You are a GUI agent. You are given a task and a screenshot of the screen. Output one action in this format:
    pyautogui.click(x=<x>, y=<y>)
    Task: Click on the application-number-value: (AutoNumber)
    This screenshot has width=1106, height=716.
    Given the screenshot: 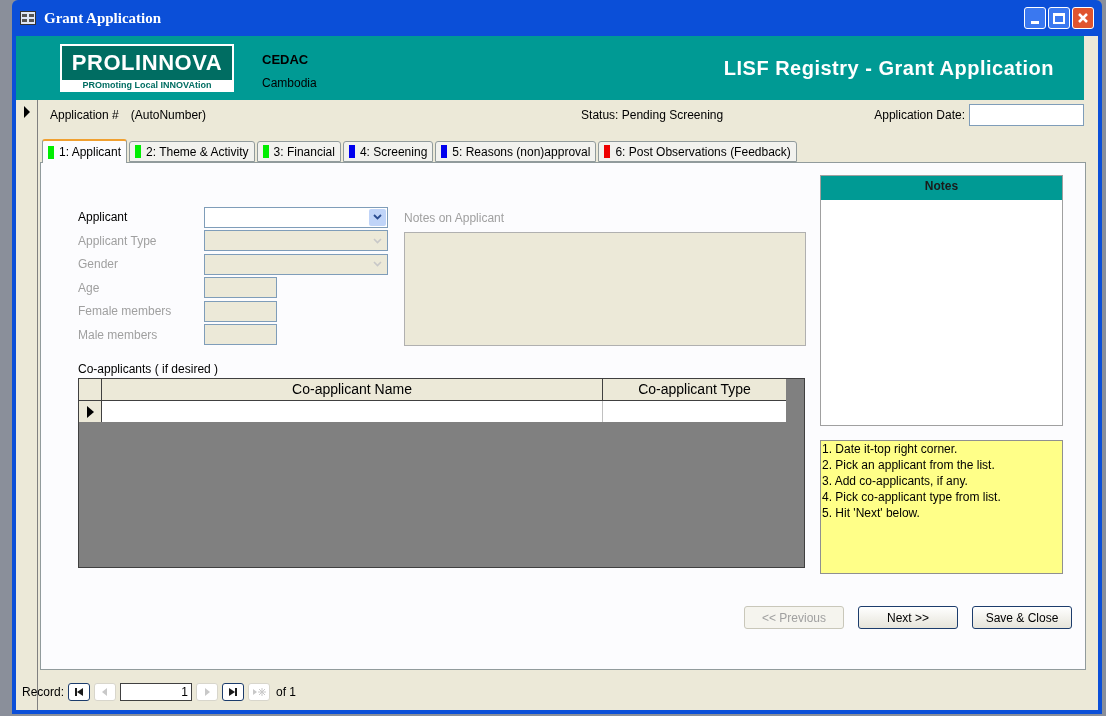 What is the action you would take?
    pyautogui.click(x=168, y=115)
    